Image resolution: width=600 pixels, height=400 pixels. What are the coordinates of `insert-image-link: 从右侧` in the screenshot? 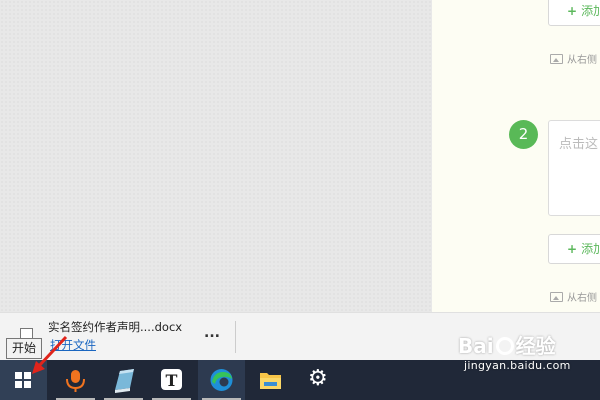 It's located at (573, 58).